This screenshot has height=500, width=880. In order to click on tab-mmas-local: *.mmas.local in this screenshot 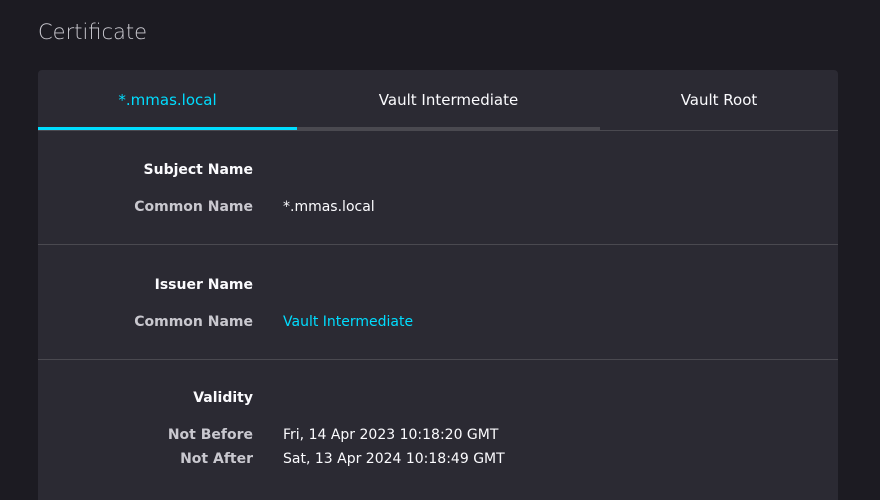, I will do `click(167, 100)`.